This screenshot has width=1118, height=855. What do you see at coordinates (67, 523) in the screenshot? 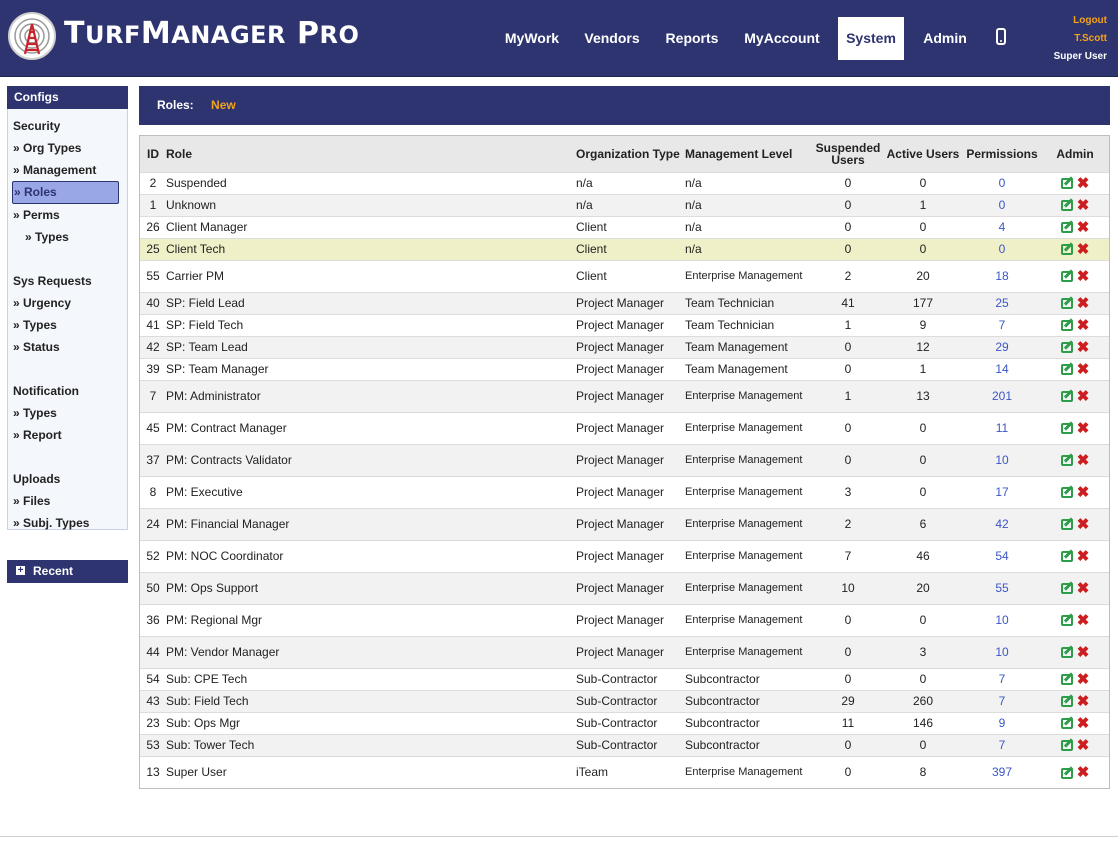
I see `sidebar-item-subj-types: » Subj. Types` at bounding box center [67, 523].